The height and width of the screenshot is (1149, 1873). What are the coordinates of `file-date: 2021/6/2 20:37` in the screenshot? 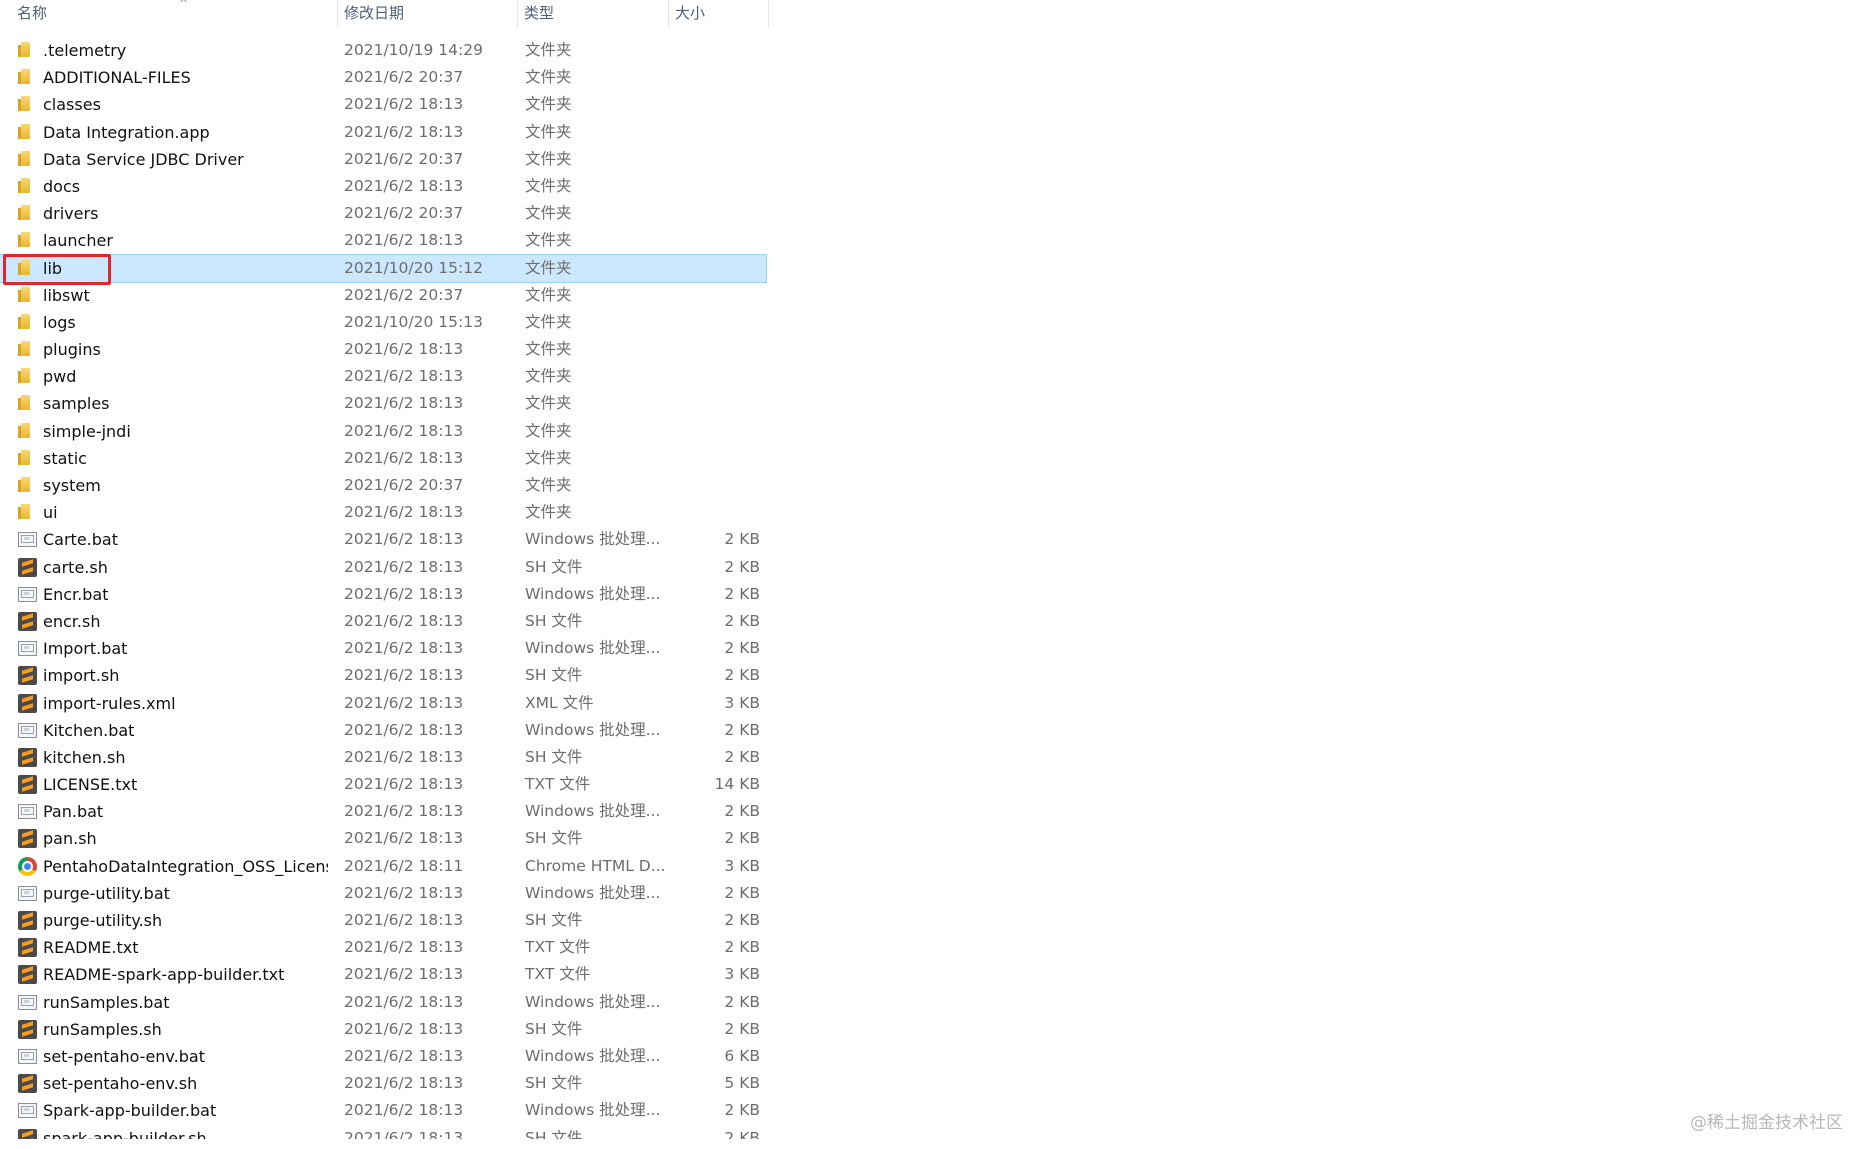 It's located at (404, 77).